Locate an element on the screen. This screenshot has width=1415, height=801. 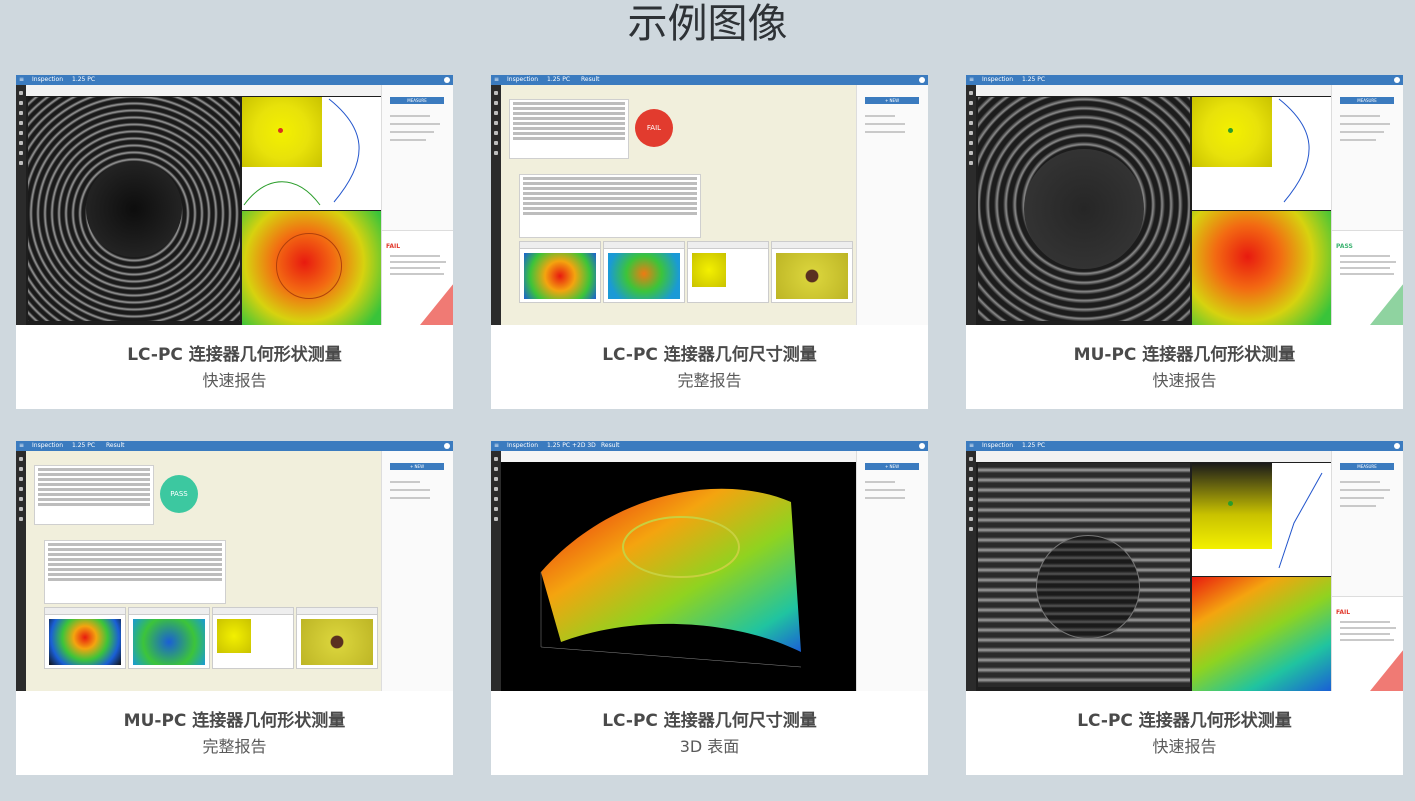
page-title: 示例图像 is located at coordinates (707, 24).